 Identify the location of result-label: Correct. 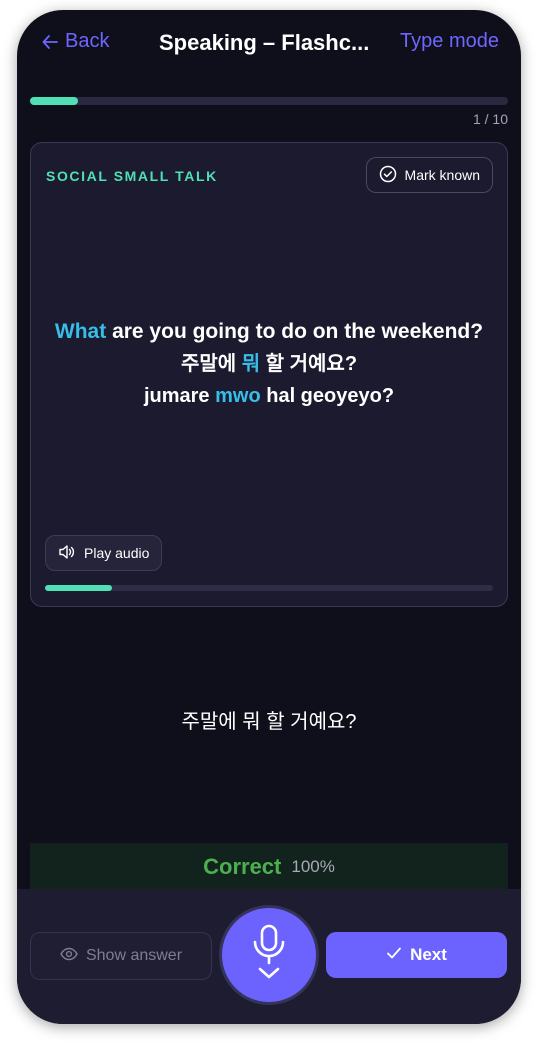
(242, 866).